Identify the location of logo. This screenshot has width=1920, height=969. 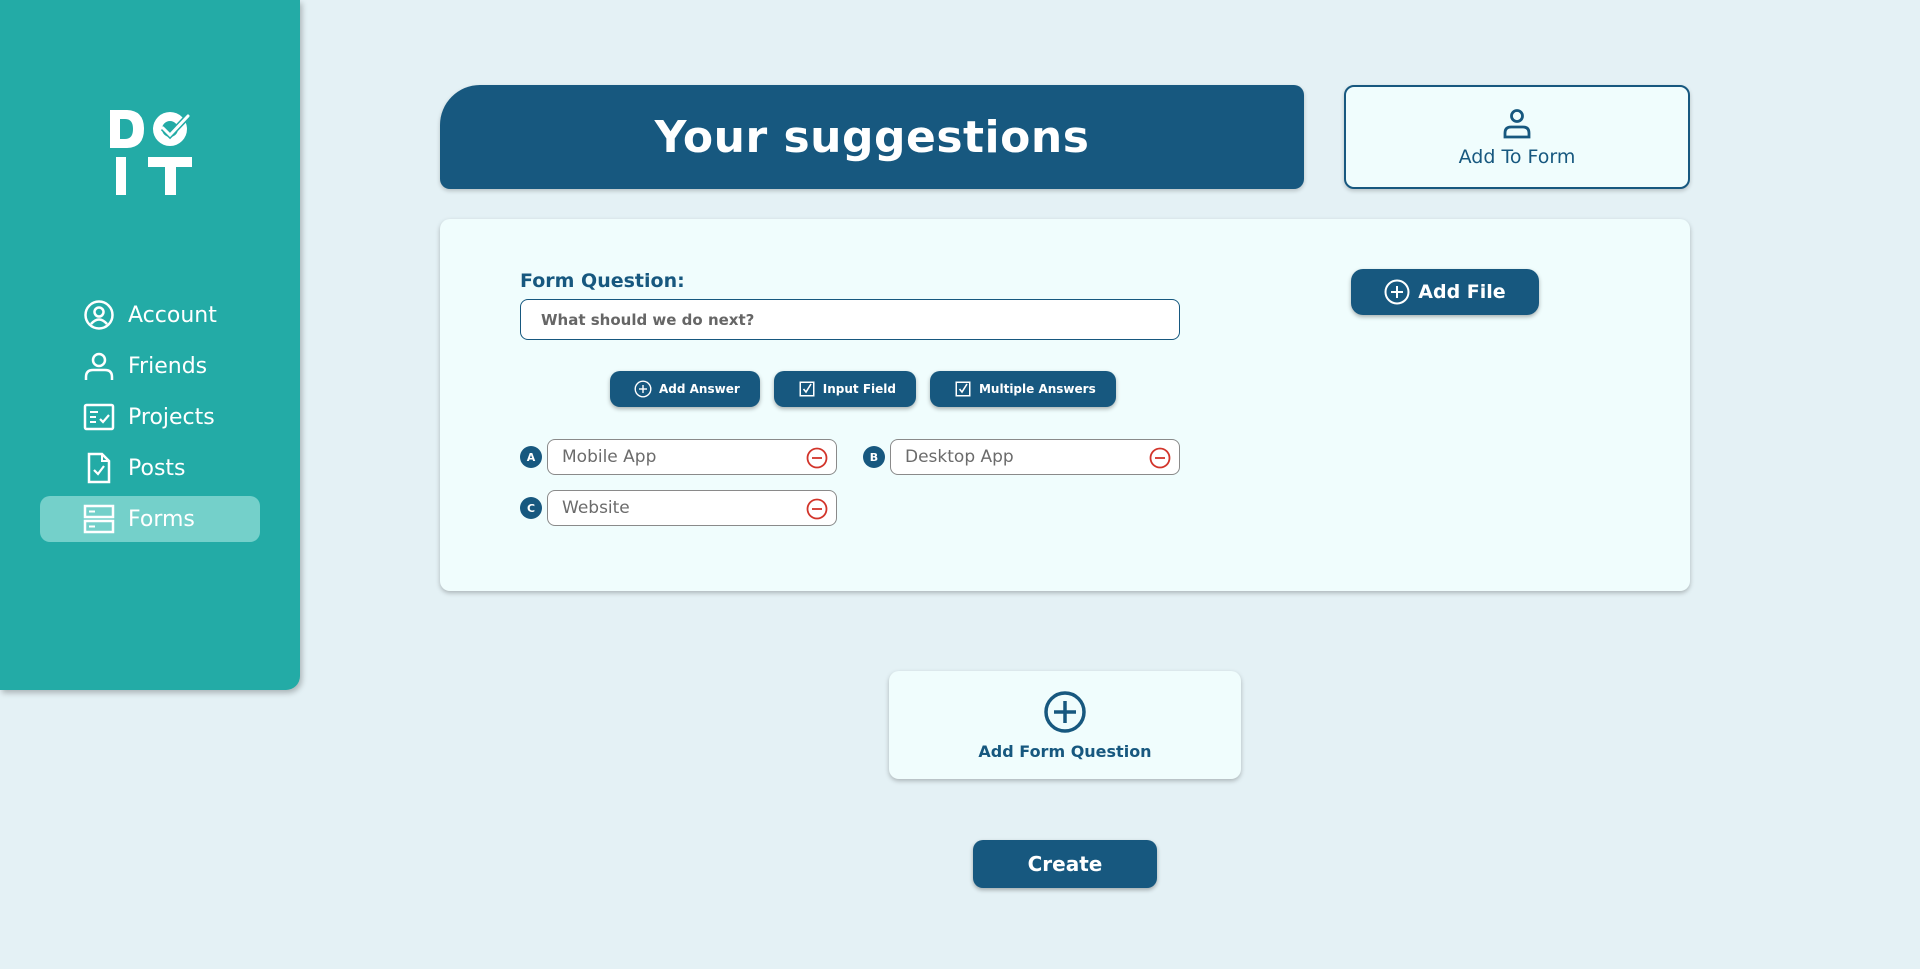
(150, 153).